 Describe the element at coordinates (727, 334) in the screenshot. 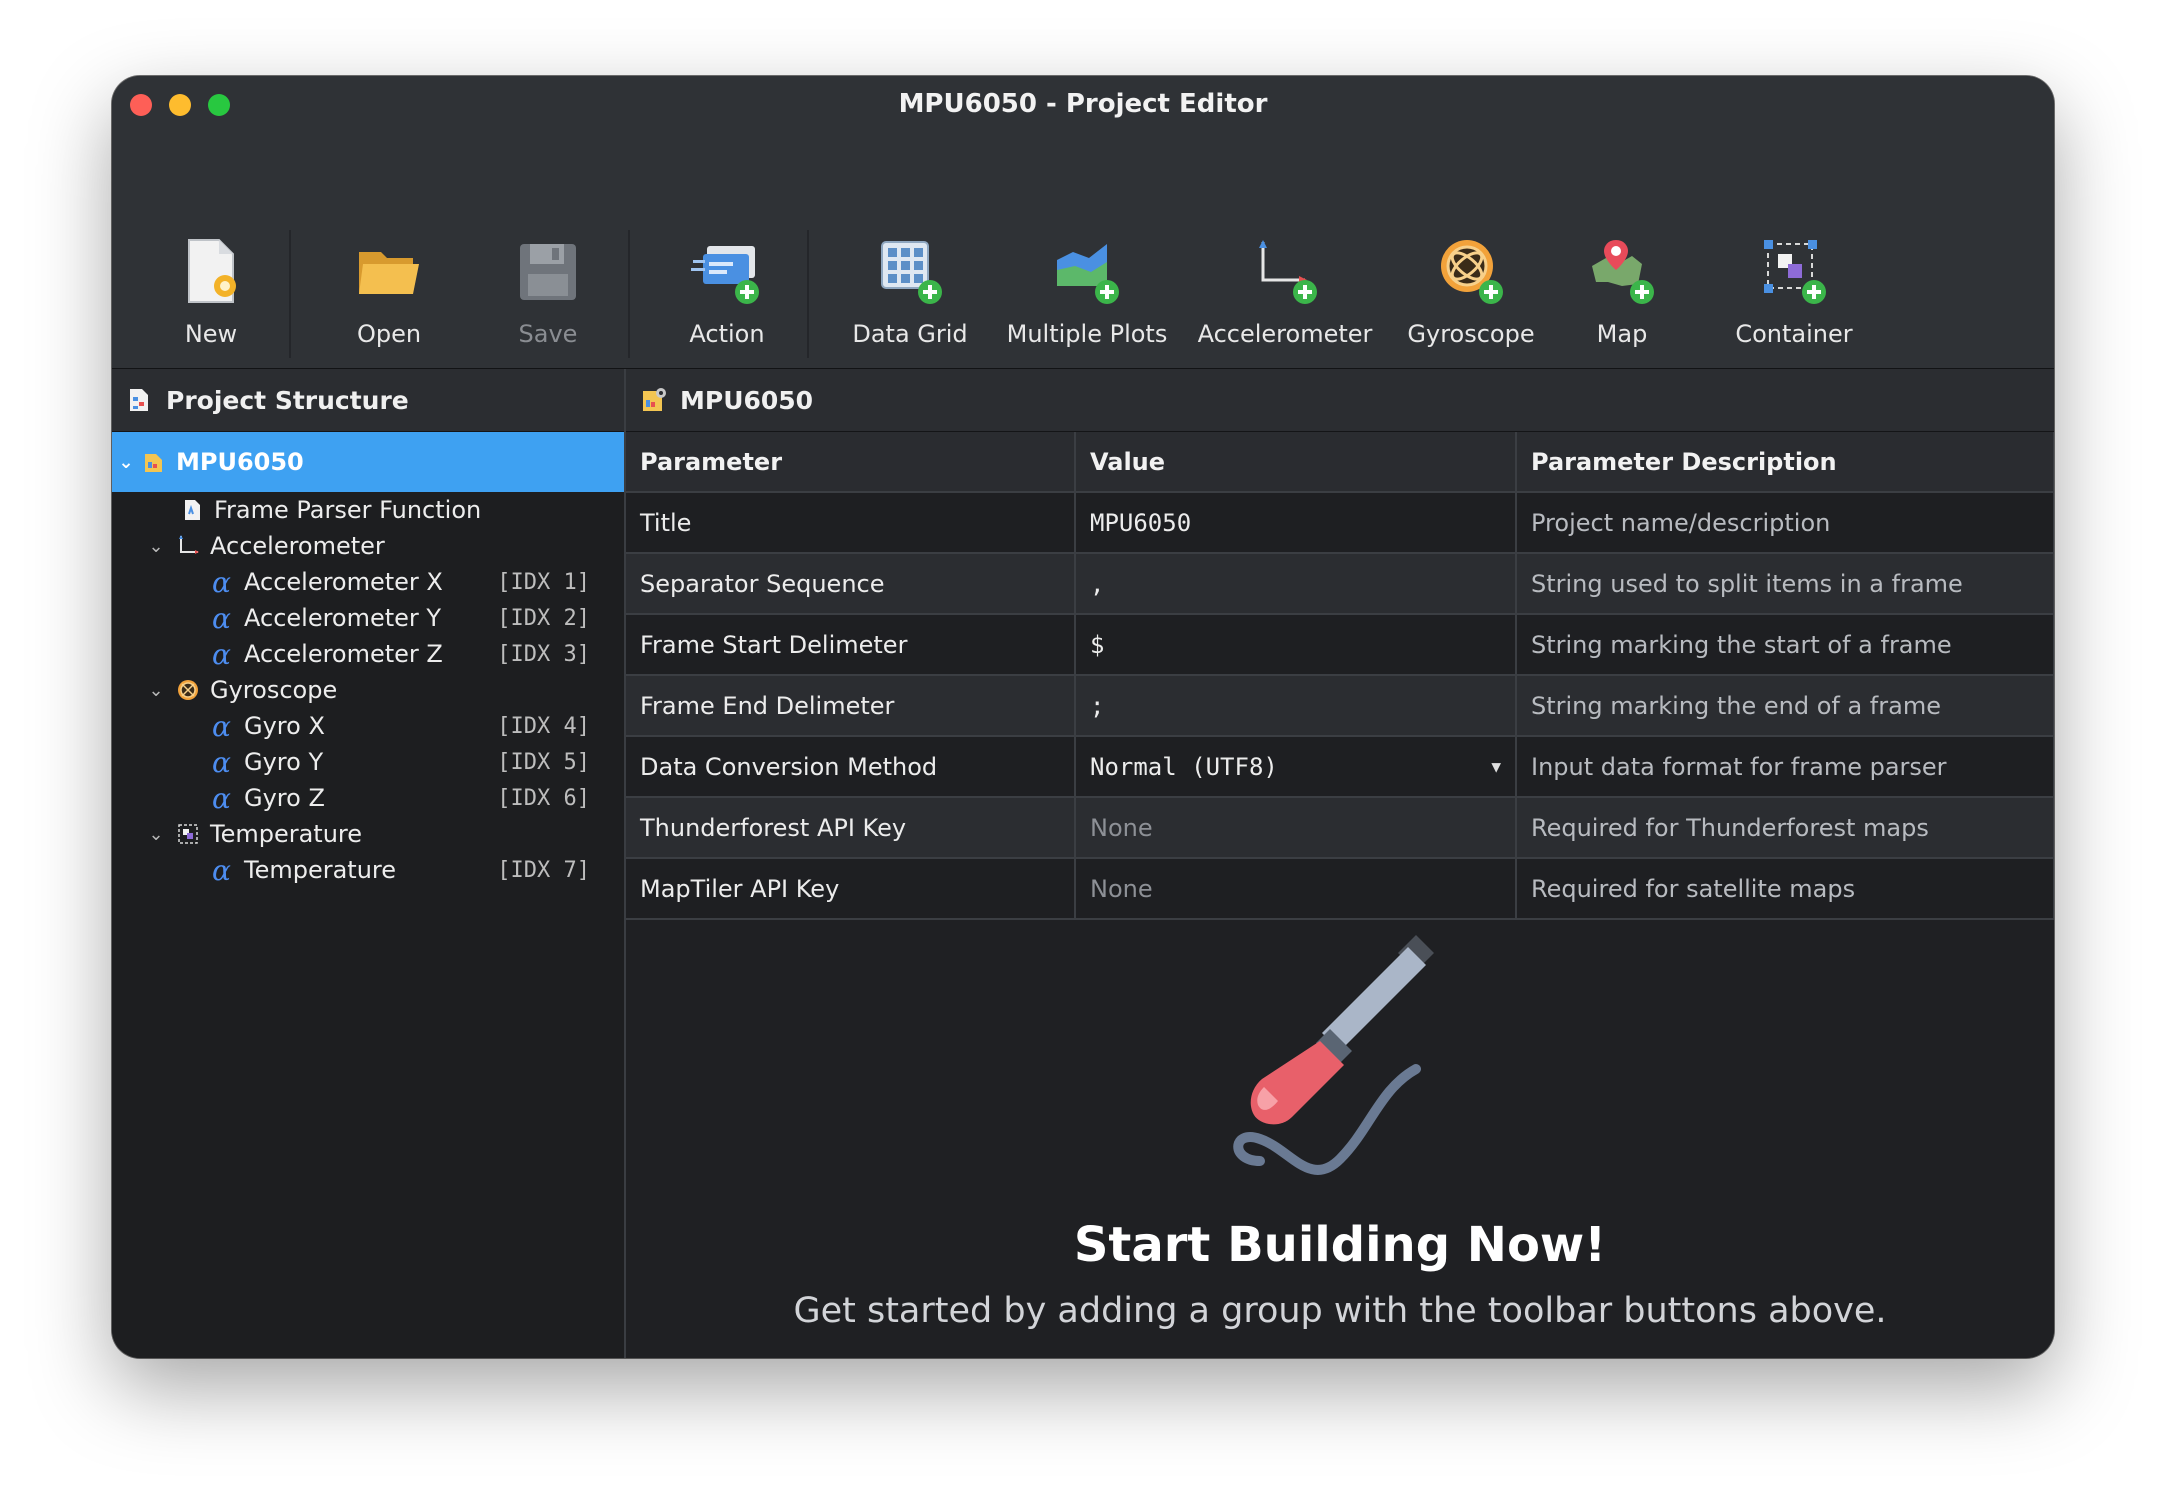

I see `action-label: Action` at that location.